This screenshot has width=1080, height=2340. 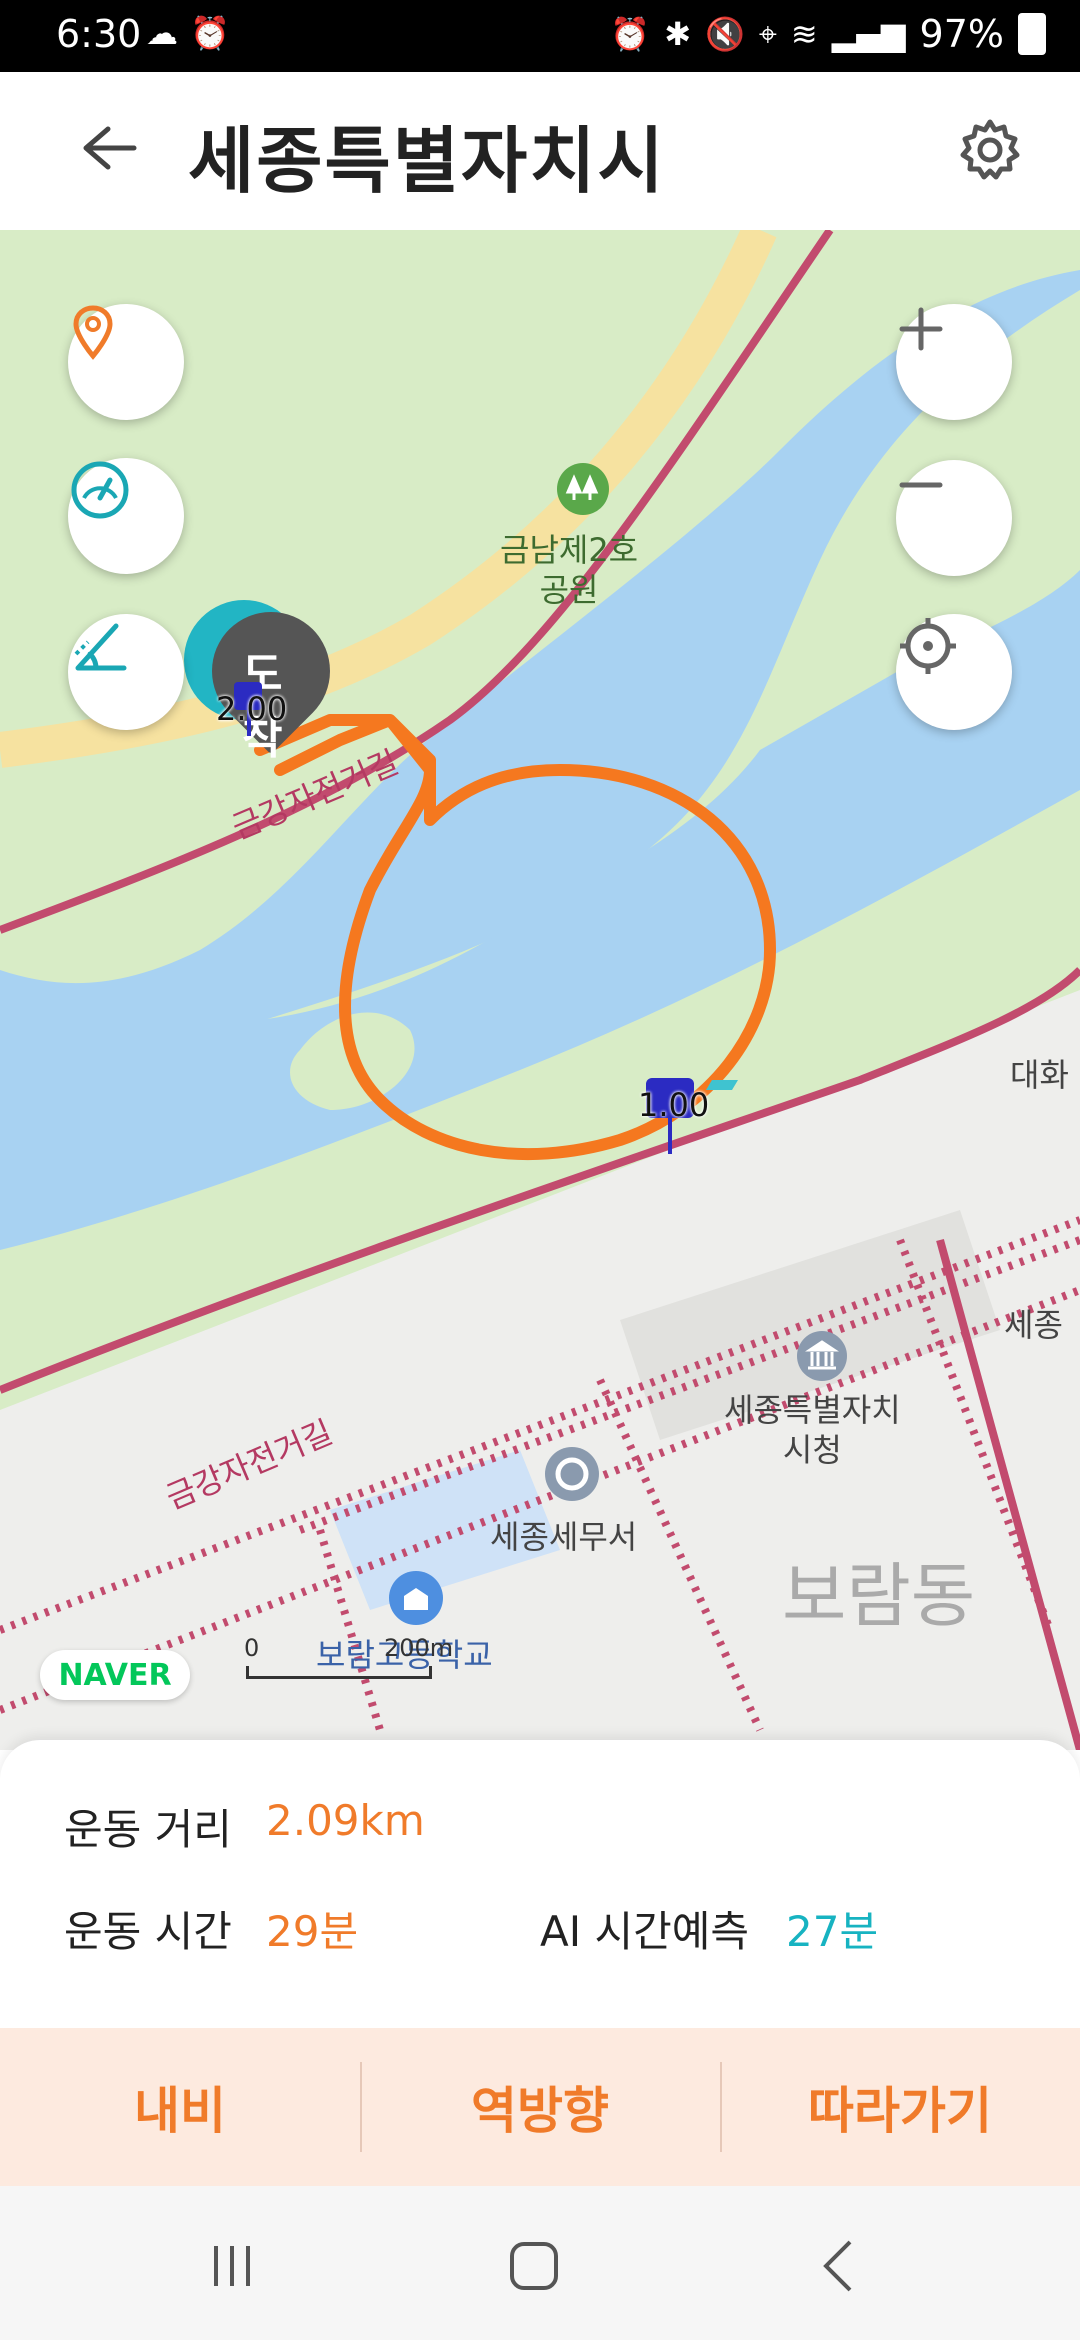 What do you see at coordinates (921, 329) in the screenshot?
I see `plus-icon` at bounding box center [921, 329].